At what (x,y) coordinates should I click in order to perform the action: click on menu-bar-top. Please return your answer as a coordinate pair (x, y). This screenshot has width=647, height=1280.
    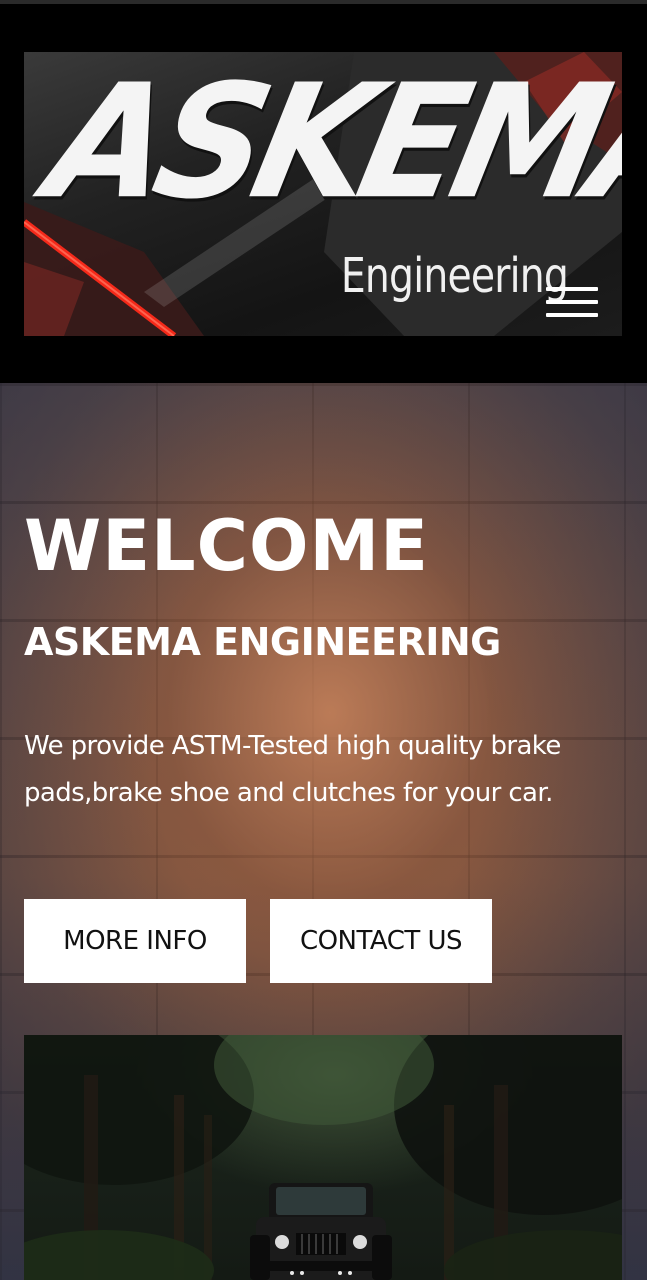
    Looking at the image, I should click on (572, 289).